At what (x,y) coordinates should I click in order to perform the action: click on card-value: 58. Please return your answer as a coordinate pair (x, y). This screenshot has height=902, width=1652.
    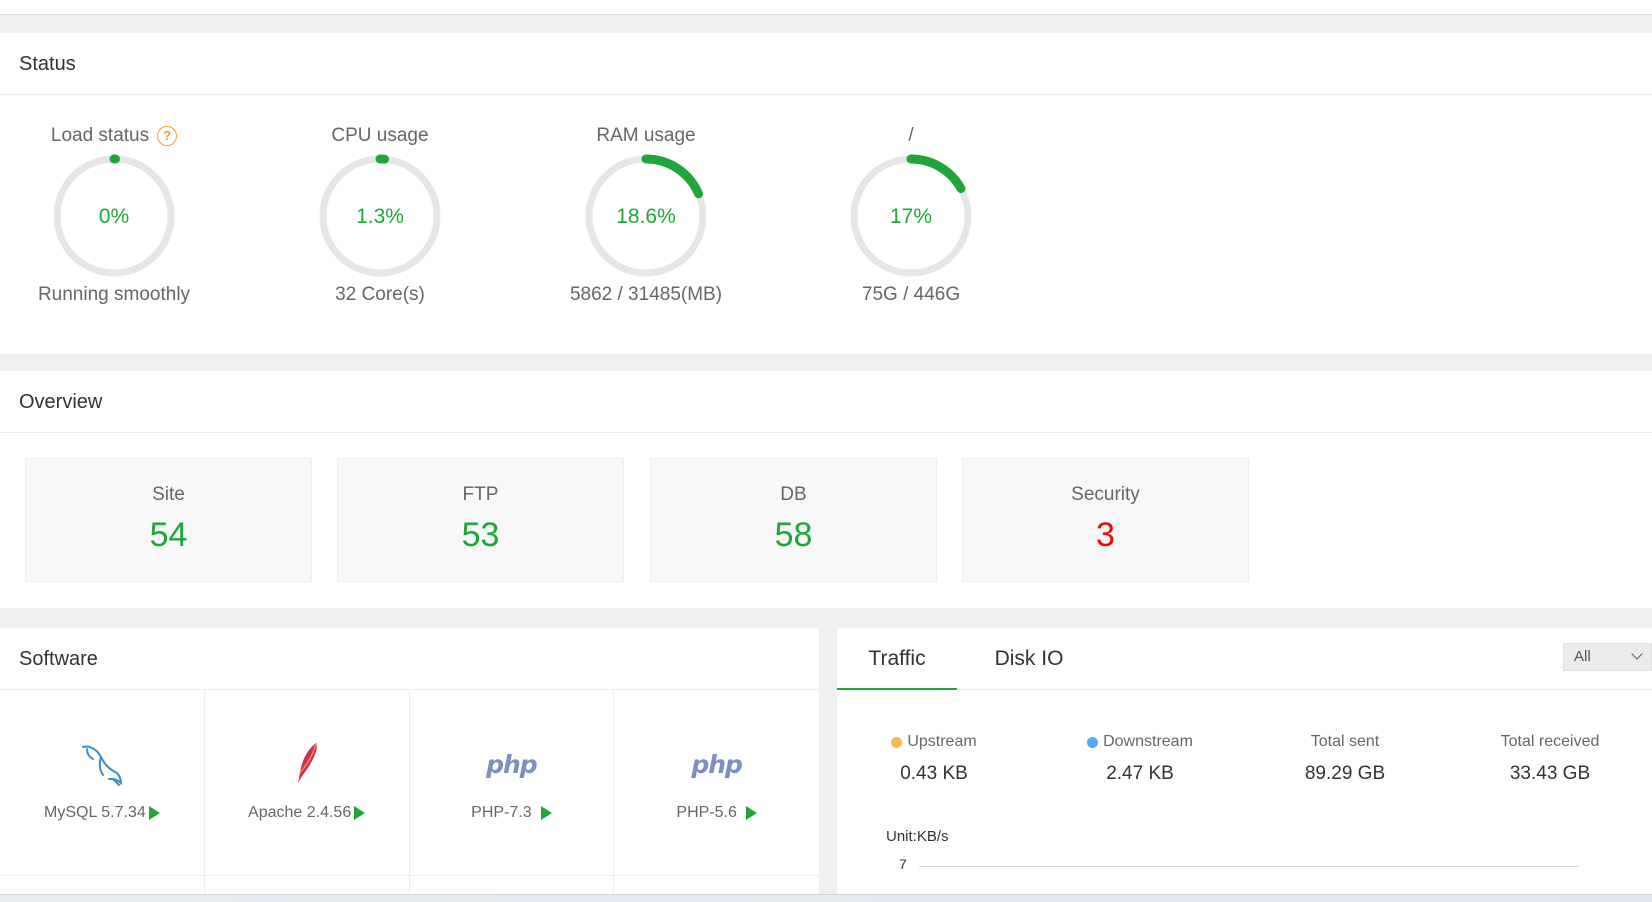
    Looking at the image, I should click on (793, 535).